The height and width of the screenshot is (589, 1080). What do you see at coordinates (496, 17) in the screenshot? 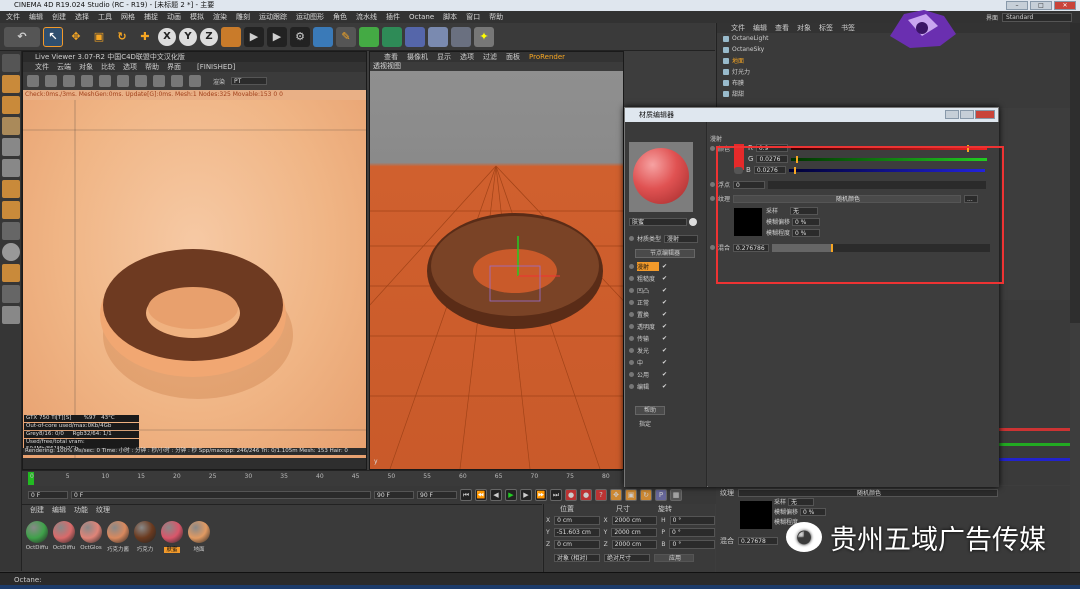
I see `menu-item: 帮助` at bounding box center [496, 17].